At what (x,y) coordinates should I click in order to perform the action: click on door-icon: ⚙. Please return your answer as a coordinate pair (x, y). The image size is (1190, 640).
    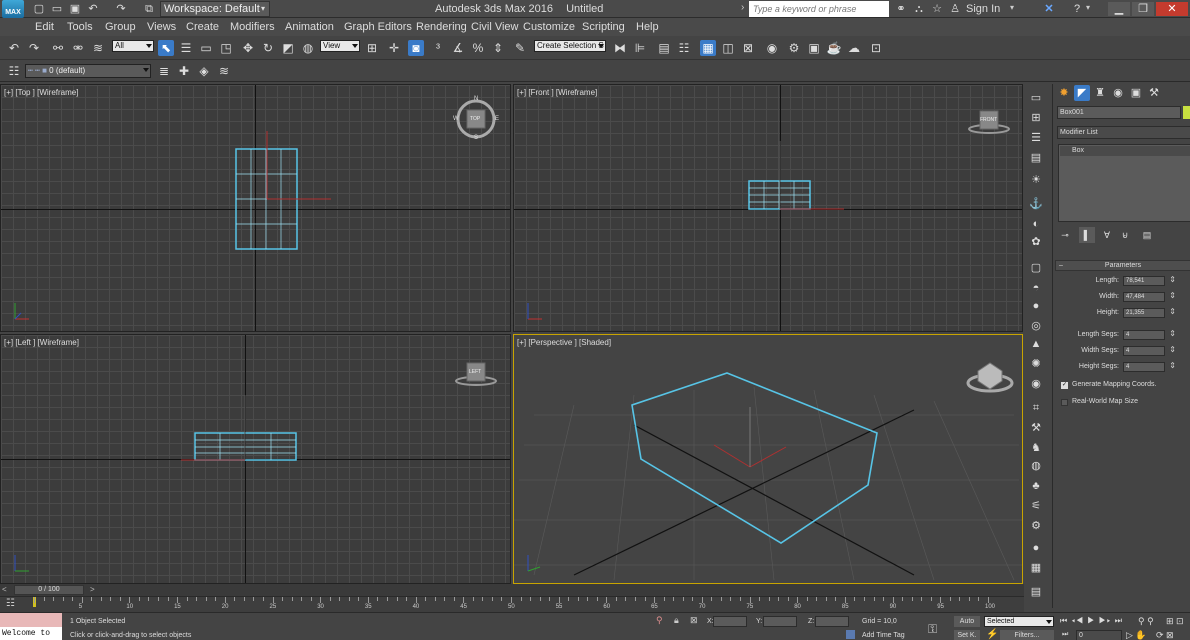
    Looking at the image, I should click on (1036, 526).